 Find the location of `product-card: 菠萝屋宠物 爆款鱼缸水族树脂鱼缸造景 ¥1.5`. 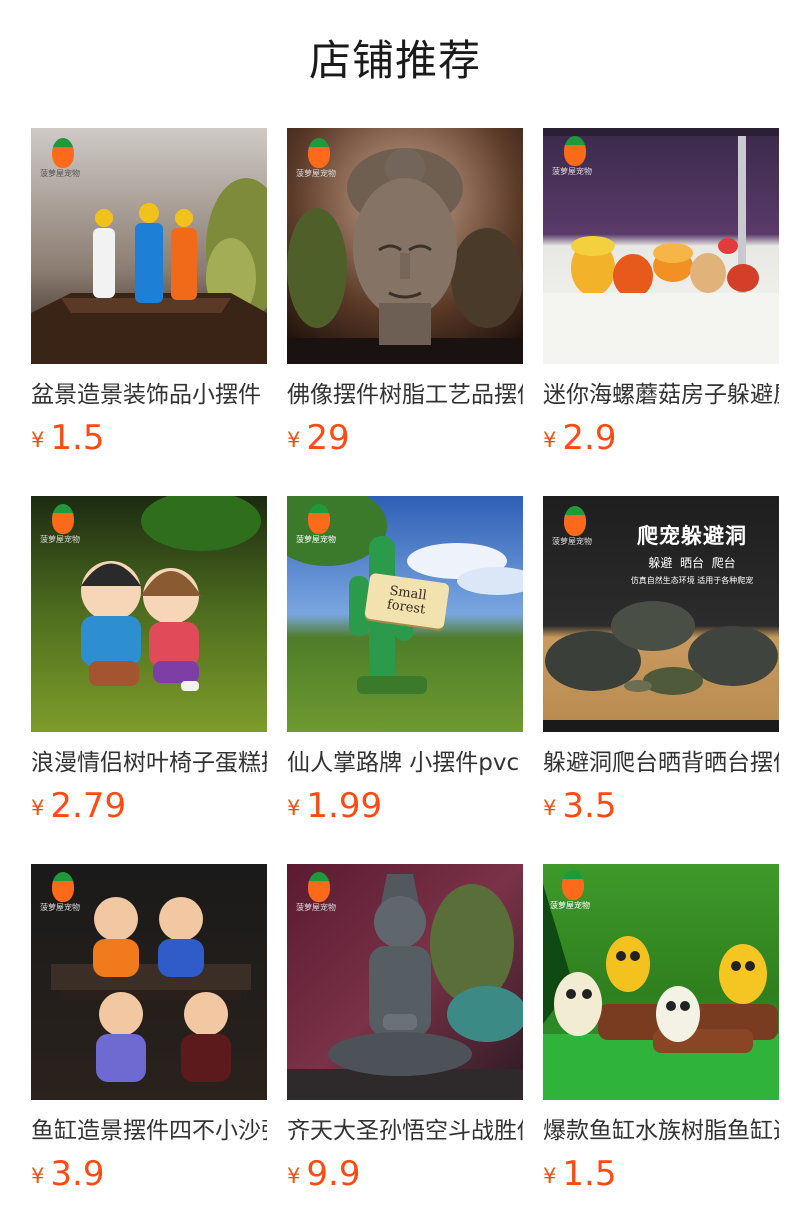

product-card: 菠萝屋宠物 爆款鱼缸水族树脂鱼缸造景 ¥1.5 is located at coordinates (661, 1032).